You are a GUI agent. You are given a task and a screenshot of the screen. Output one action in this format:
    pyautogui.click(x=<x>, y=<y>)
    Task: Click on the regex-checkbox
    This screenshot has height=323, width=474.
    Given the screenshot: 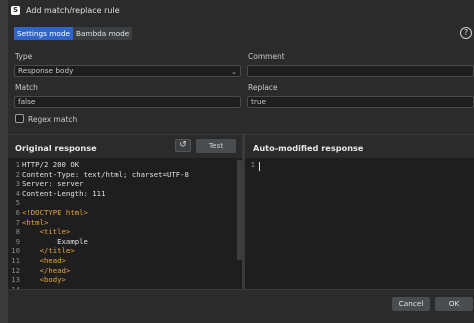 What is the action you would take?
    pyautogui.click(x=19, y=118)
    